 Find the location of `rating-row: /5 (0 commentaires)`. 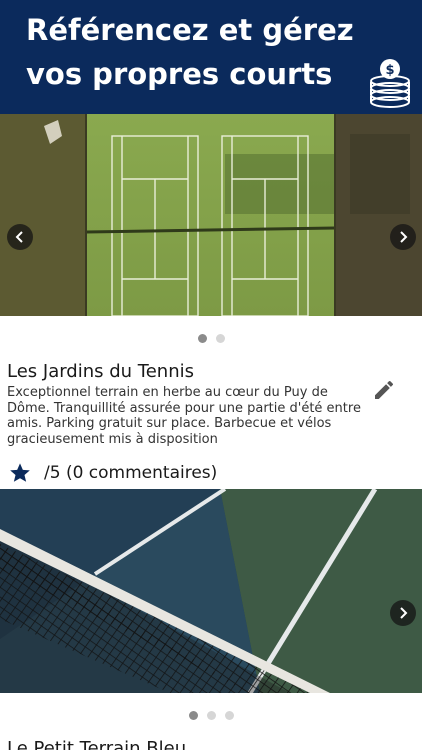

rating-row: /5 (0 commentaires) is located at coordinates (113, 473).